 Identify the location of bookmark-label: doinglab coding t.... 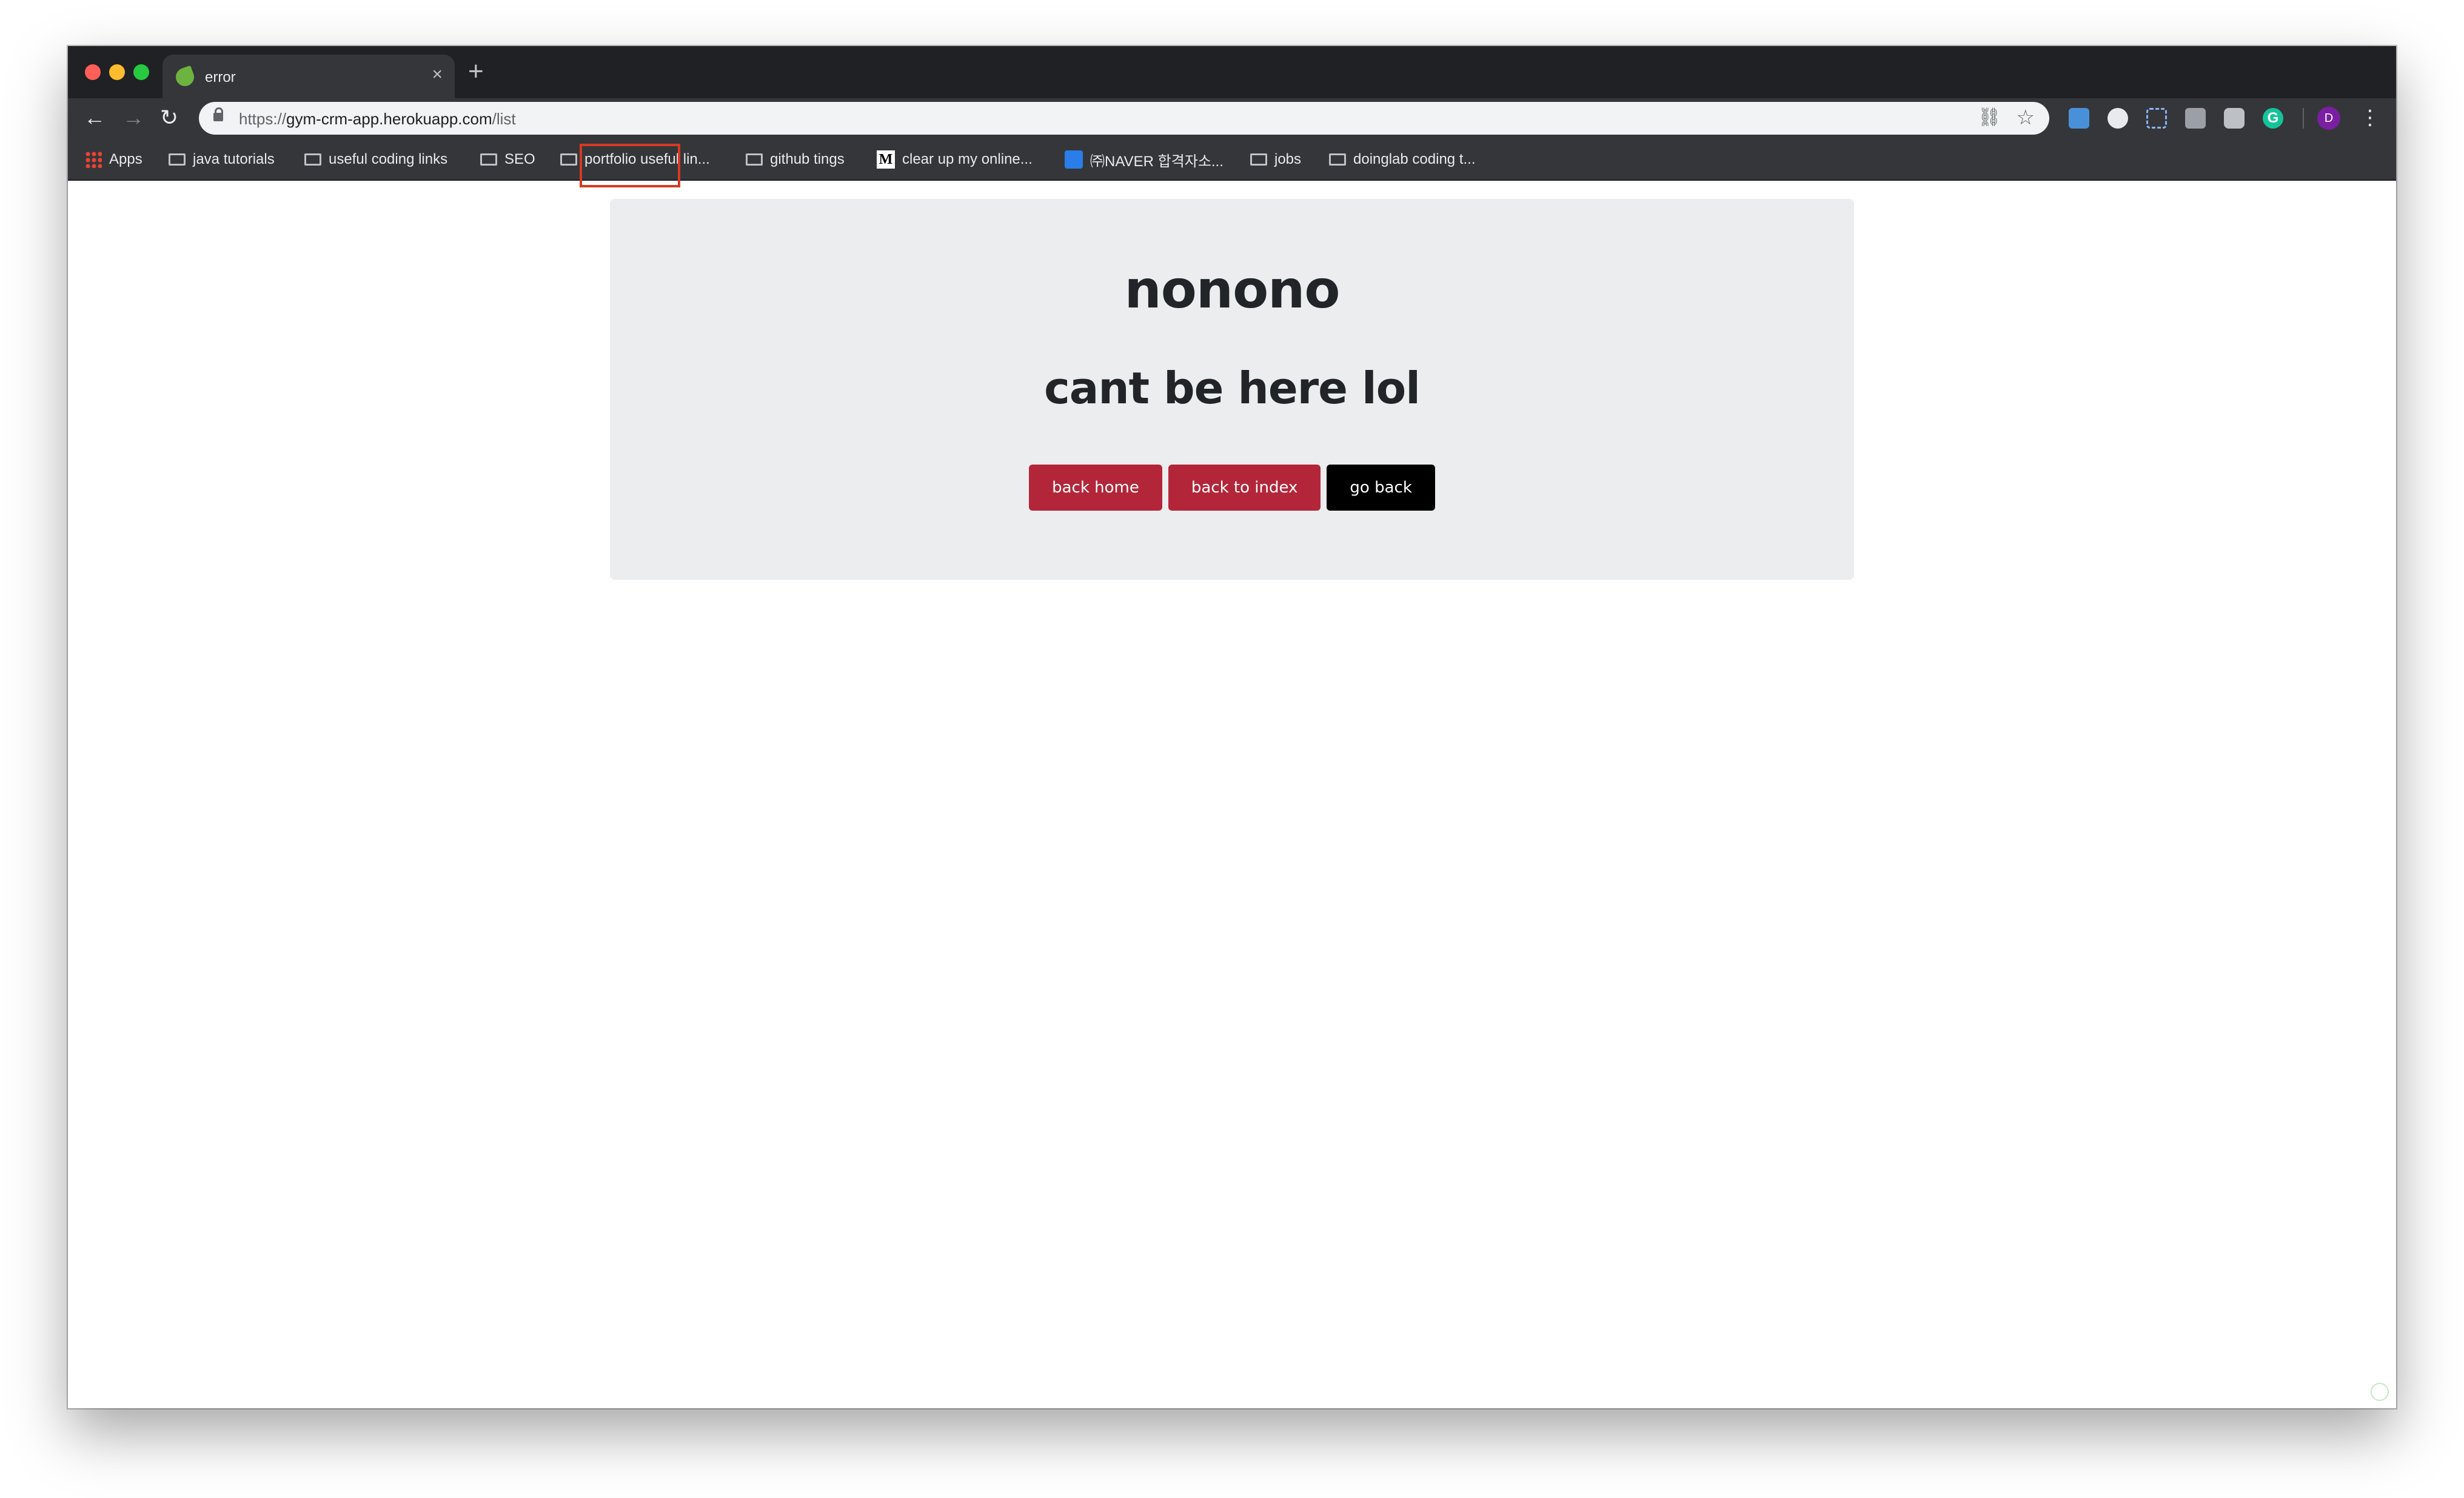
(1414, 159).